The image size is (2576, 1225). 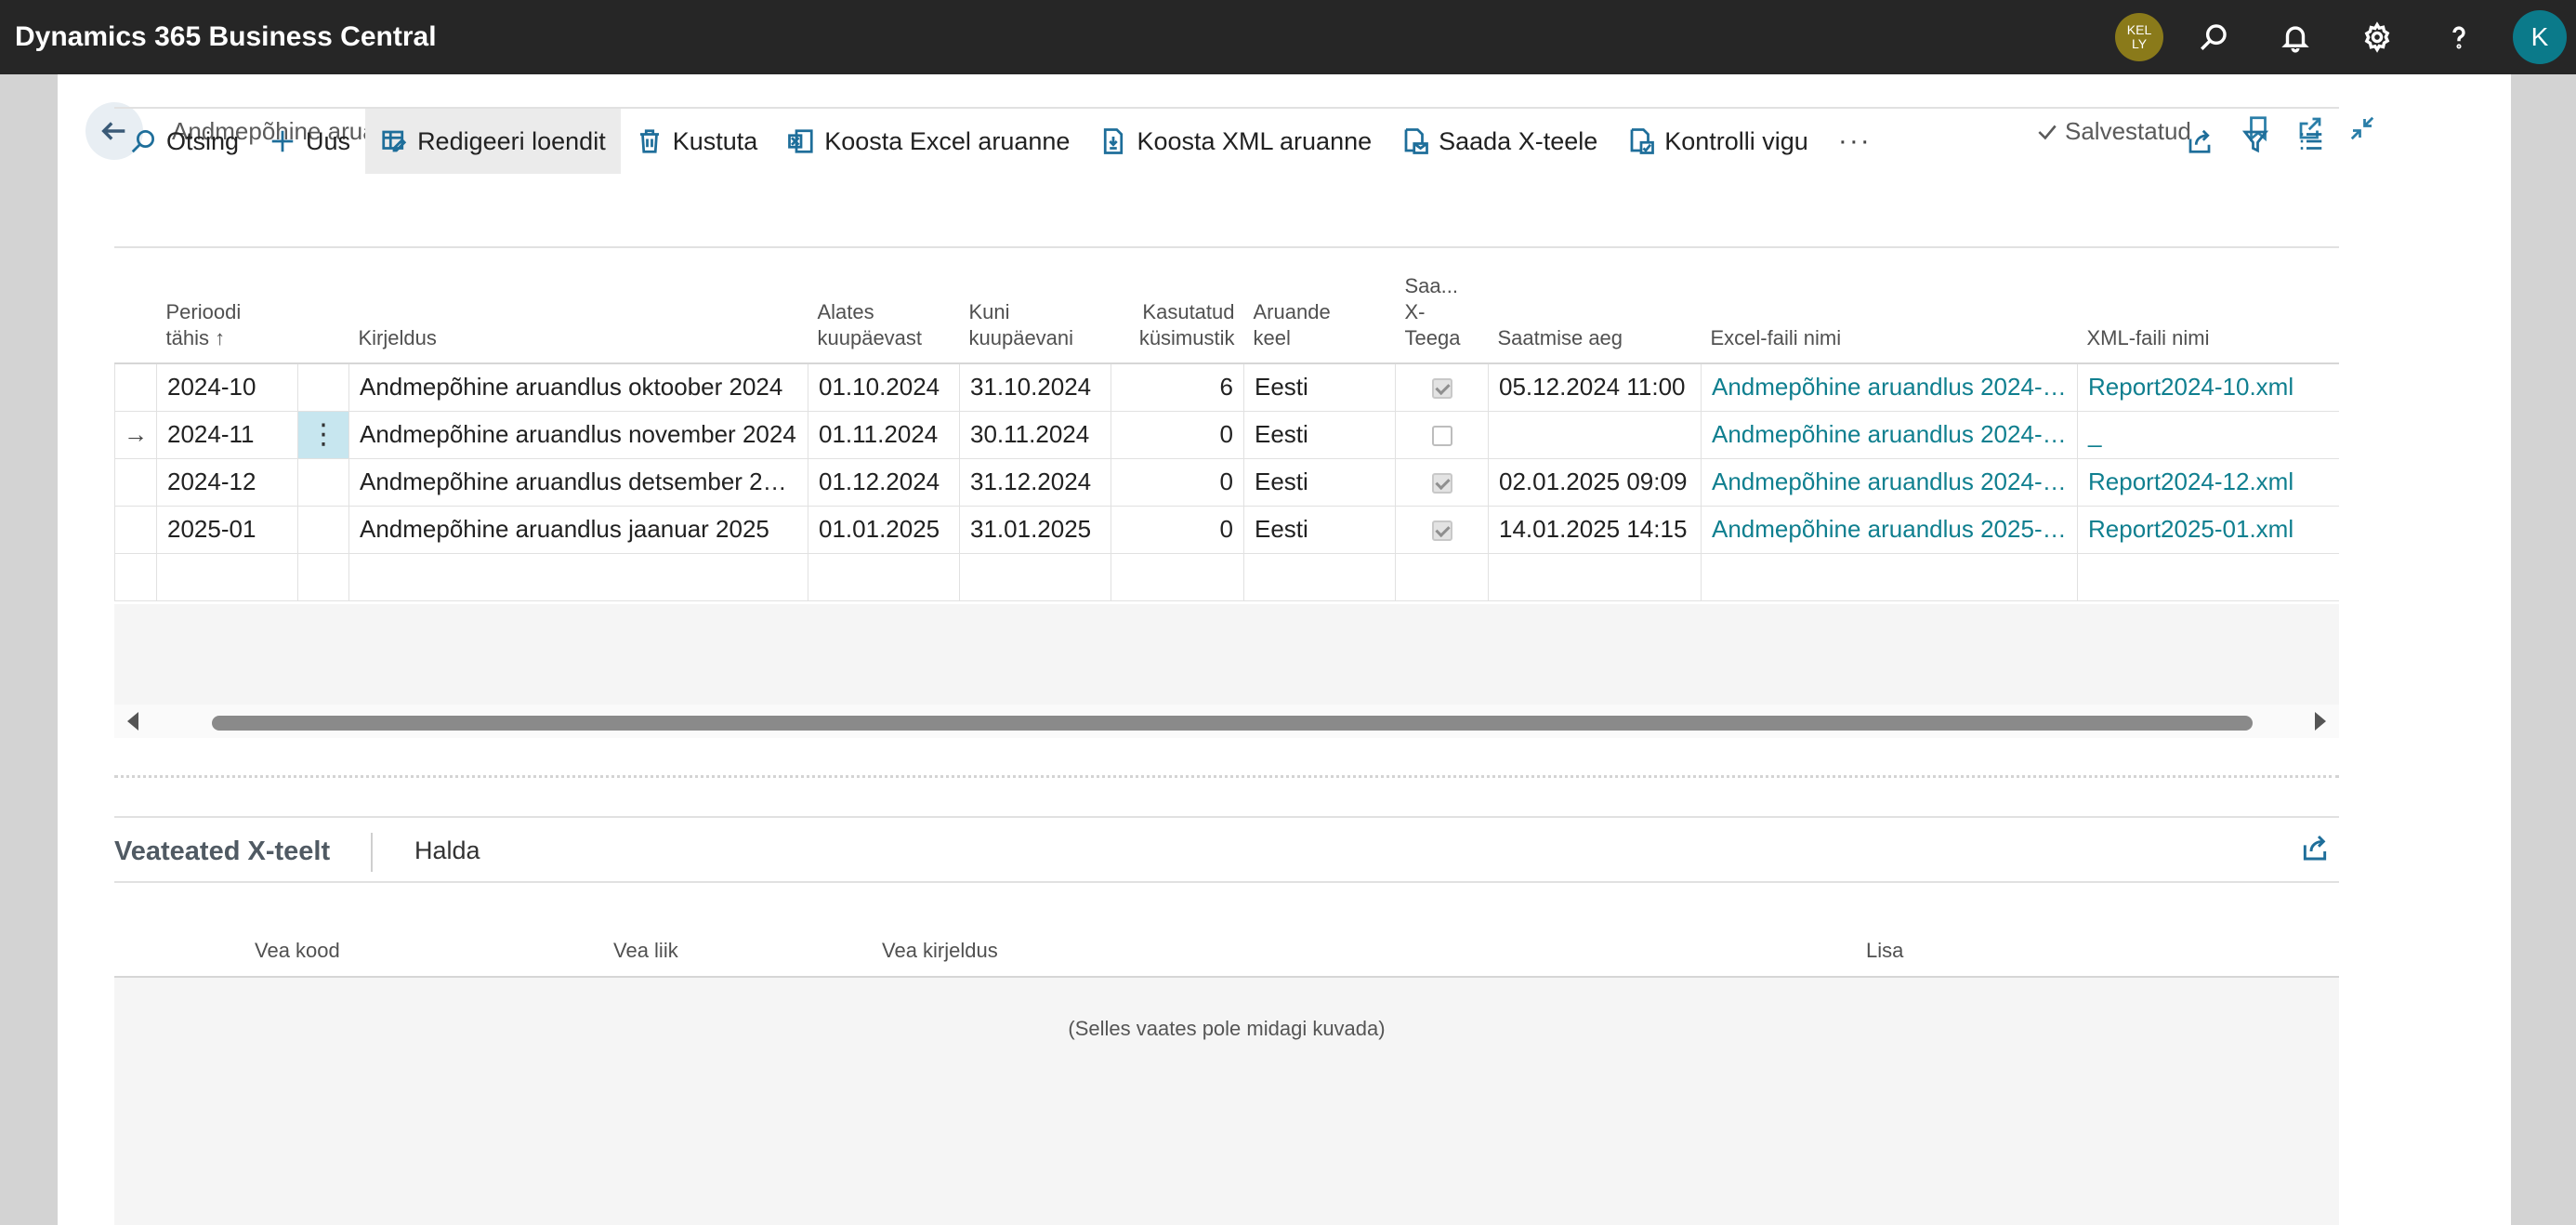 I want to click on scroll-left-icon, so click(x=132, y=721).